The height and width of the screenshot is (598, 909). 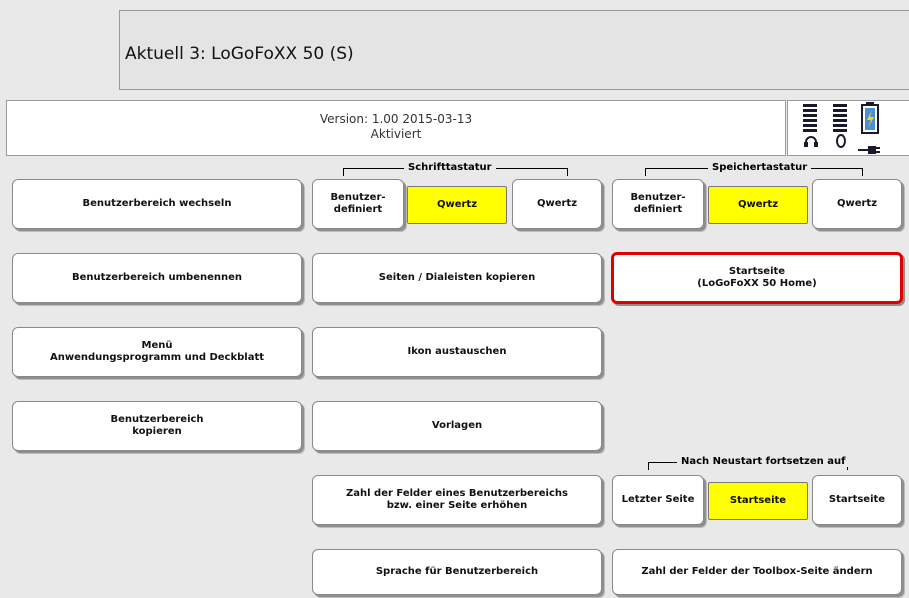 What do you see at coordinates (811, 128) in the screenshot?
I see `headphones-icon` at bounding box center [811, 128].